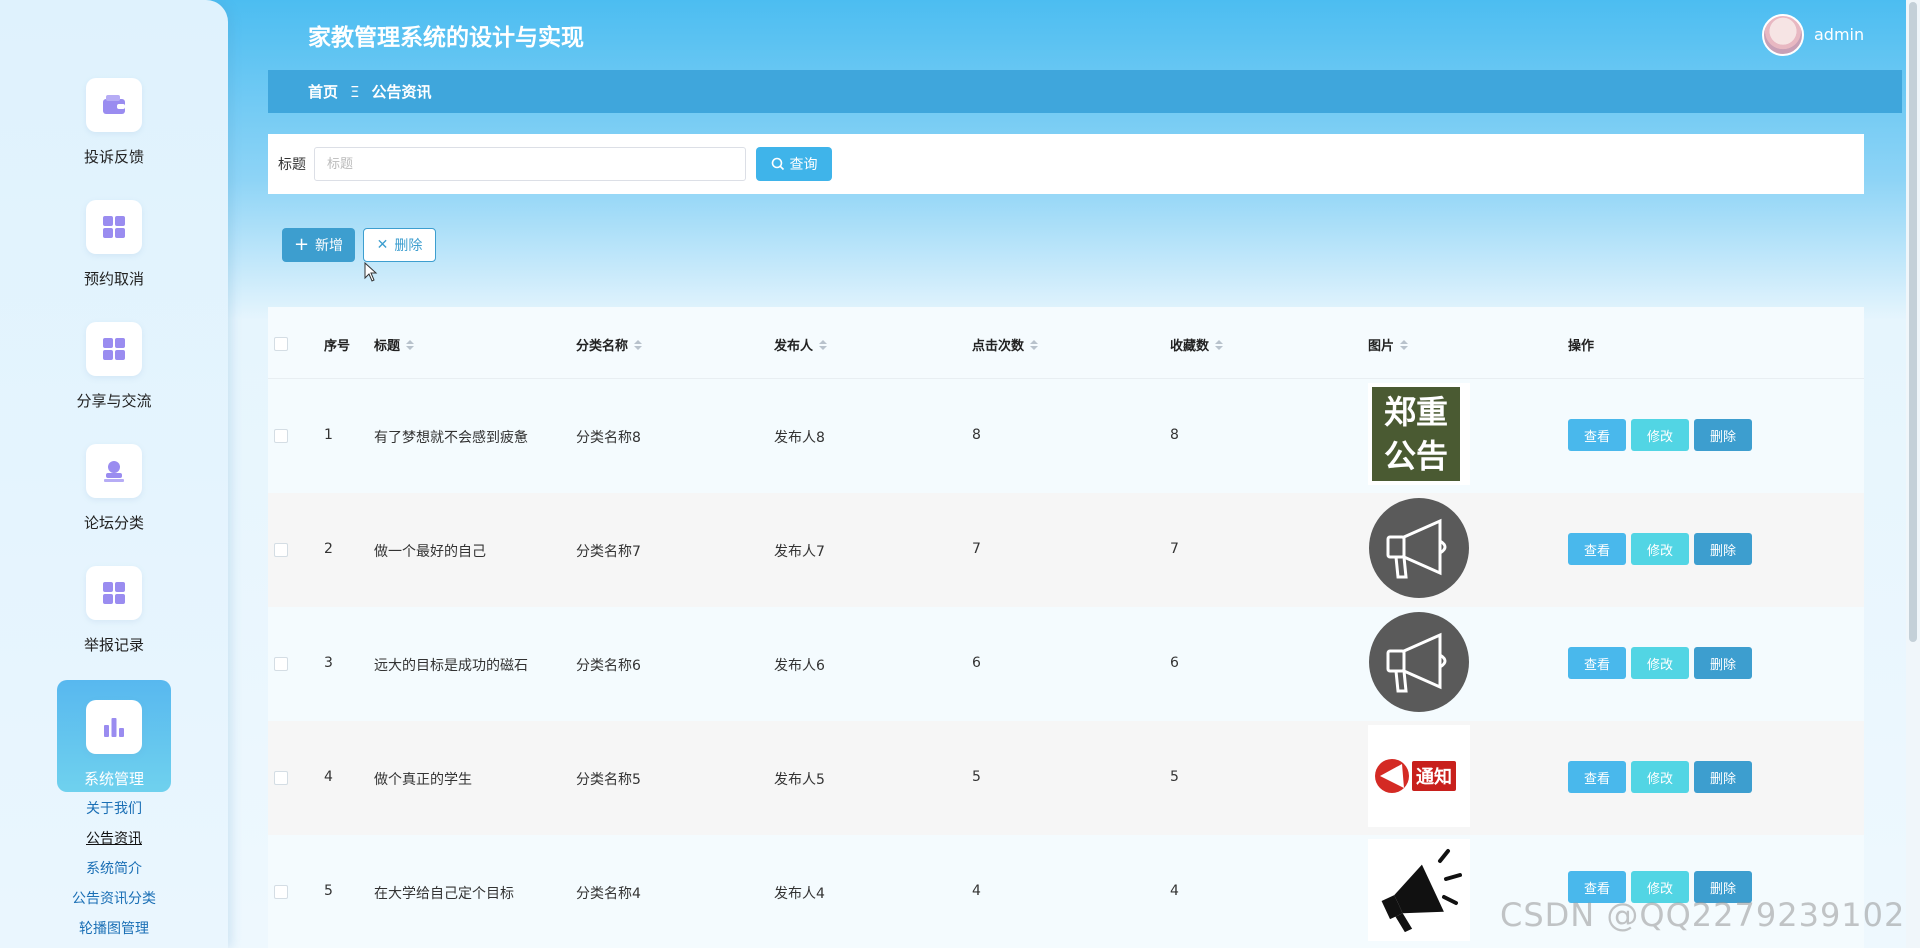 This screenshot has width=1920, height=948. I want to click on watermark: CSDN @QQ2279239102, so click(1703, 915).